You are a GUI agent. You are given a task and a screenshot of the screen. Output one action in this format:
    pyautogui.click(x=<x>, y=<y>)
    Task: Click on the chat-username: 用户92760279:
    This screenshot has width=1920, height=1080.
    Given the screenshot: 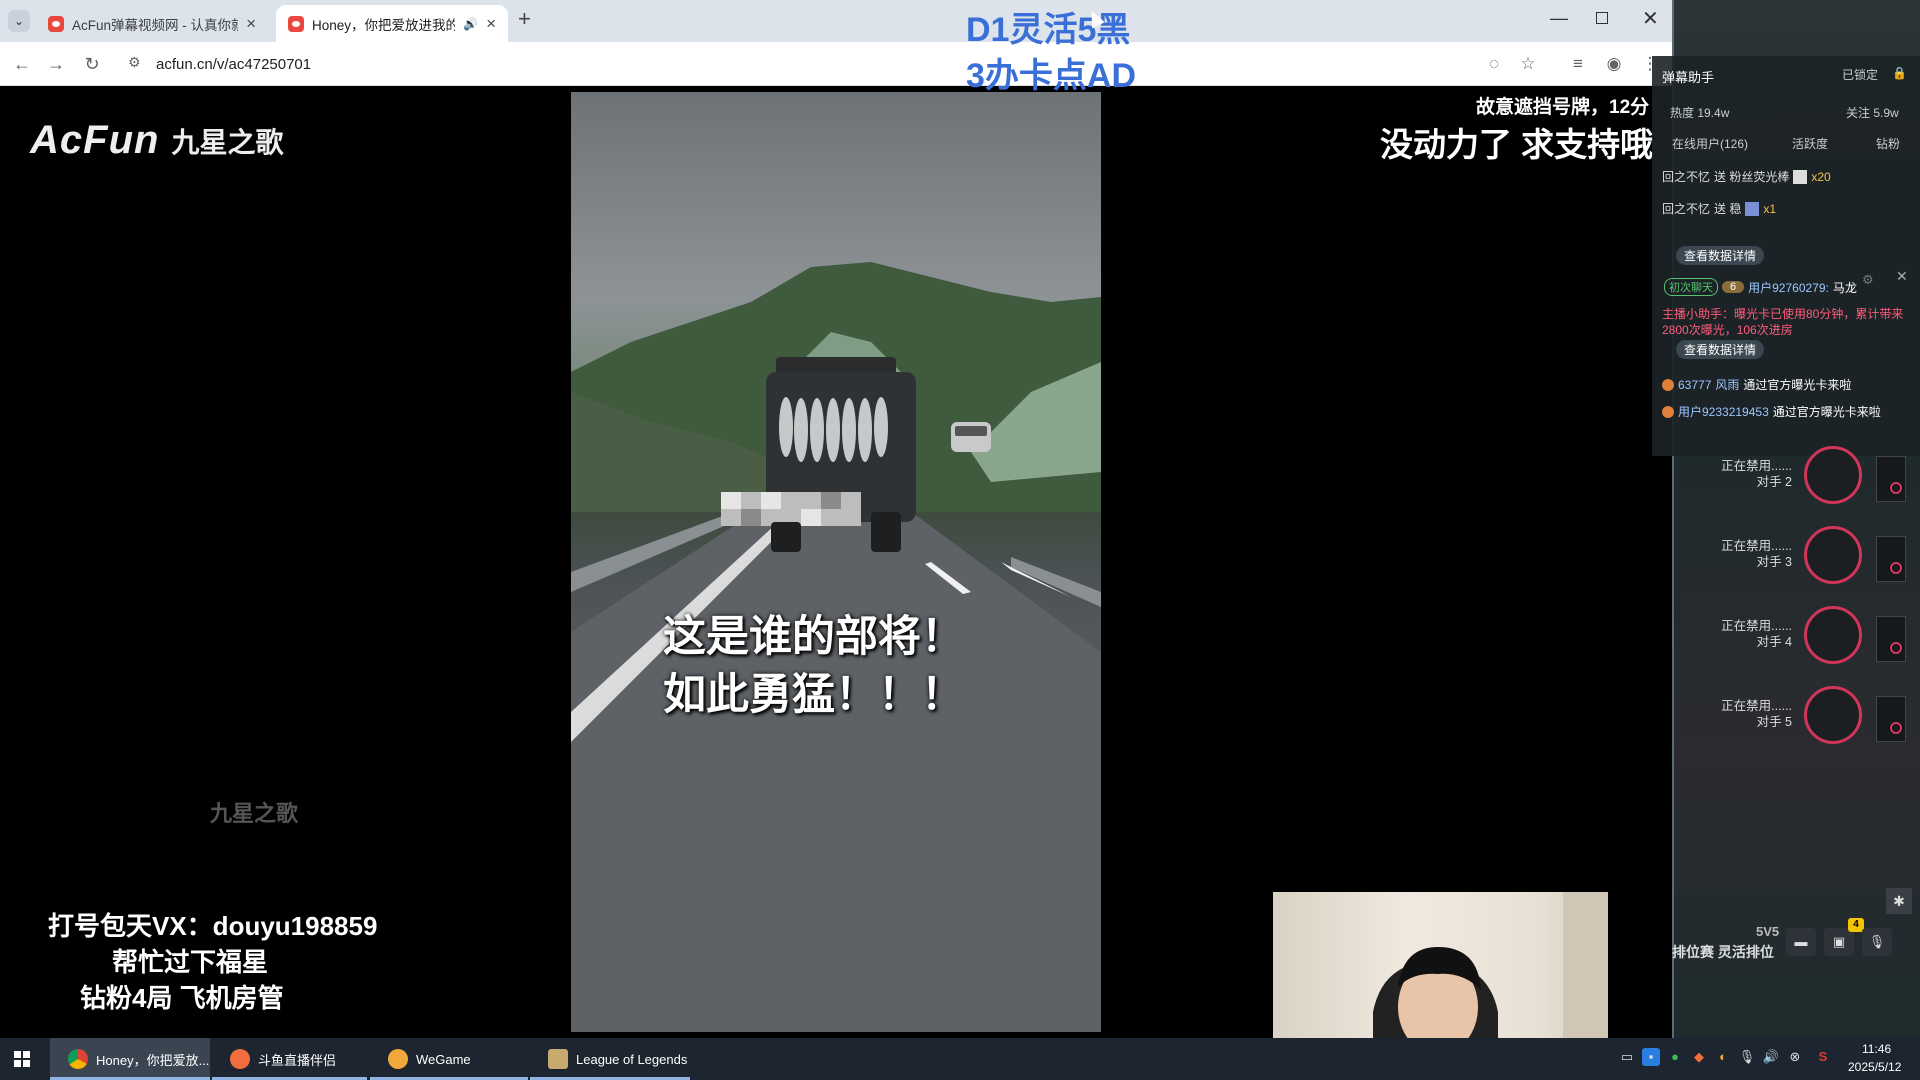 What is the action you would take?
    pyautogui.click(x=1788, y=287)
    